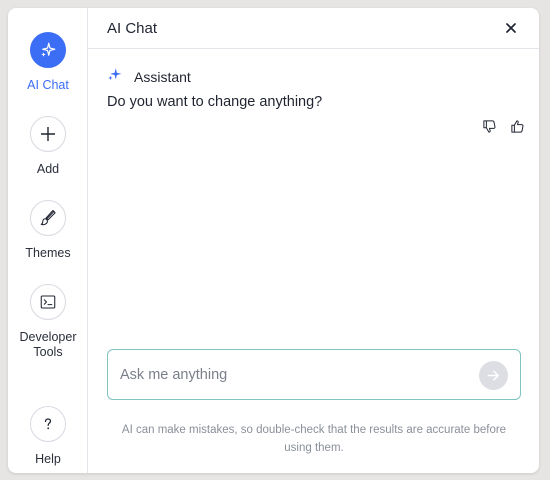 This screenshot has width=550, height=480. I want to click on chat-header: AI Chat, so click(313, 28).